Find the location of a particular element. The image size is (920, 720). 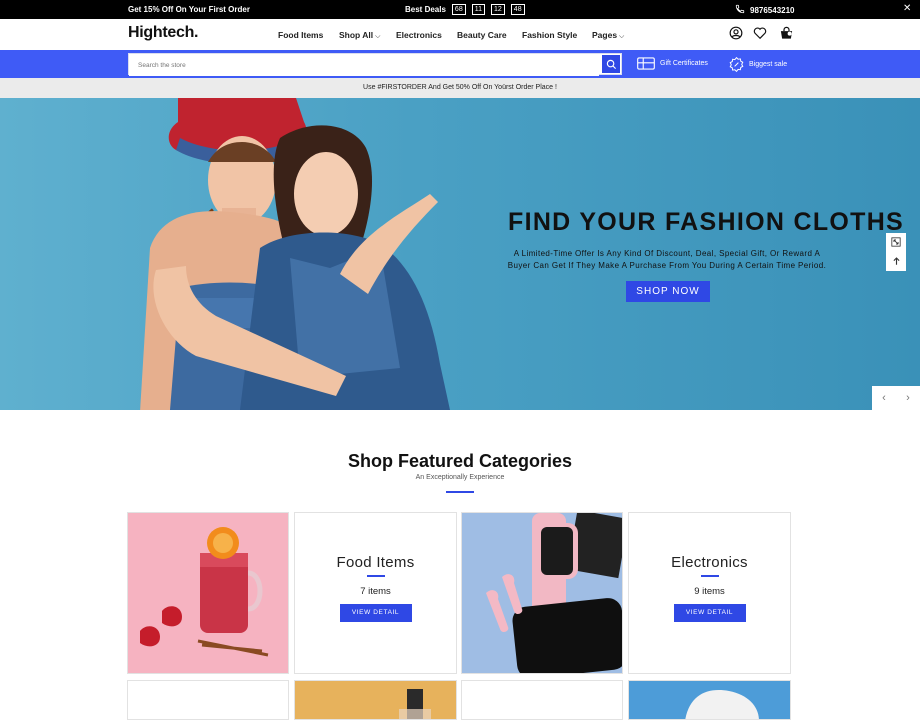

countdown-hours: 11 is located at coordinates (478, 9).